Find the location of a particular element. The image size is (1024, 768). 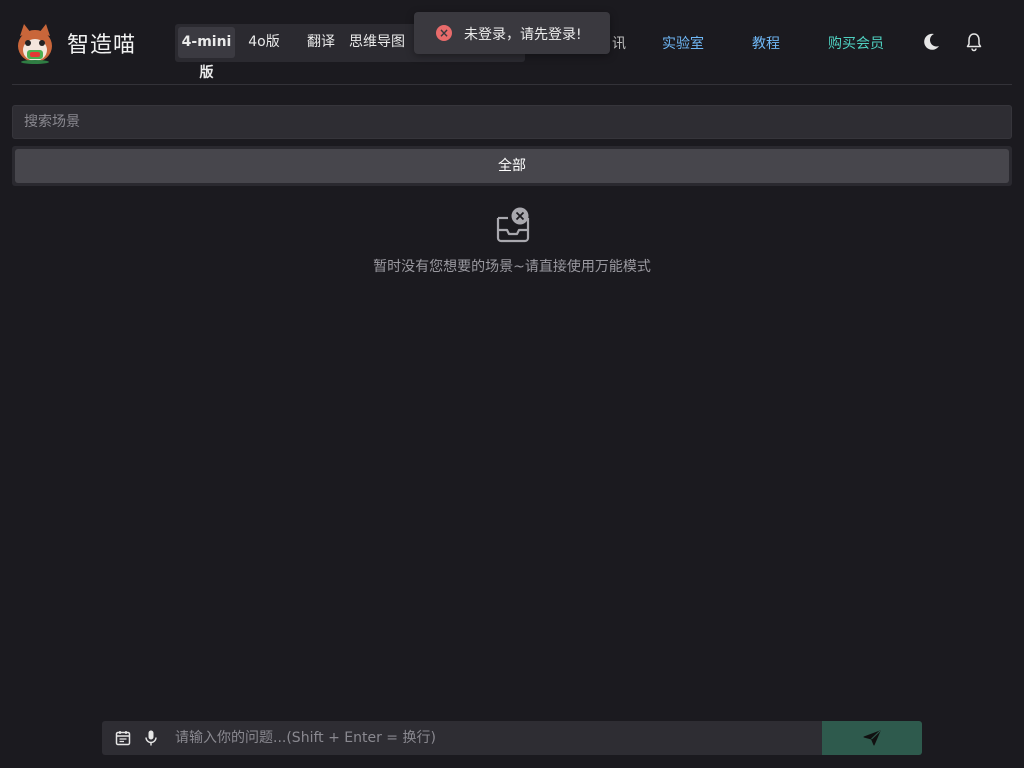

scene-search-input is located at coordinates (512, 122).